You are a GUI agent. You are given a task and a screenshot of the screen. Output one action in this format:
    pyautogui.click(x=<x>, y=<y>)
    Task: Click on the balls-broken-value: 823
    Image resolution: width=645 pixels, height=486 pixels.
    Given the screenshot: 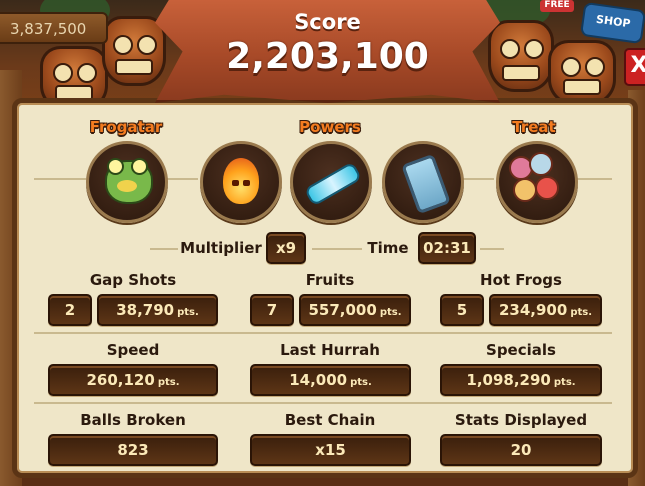 What is the action you would take?
    pyautogui.click(x=133, y=450)
    